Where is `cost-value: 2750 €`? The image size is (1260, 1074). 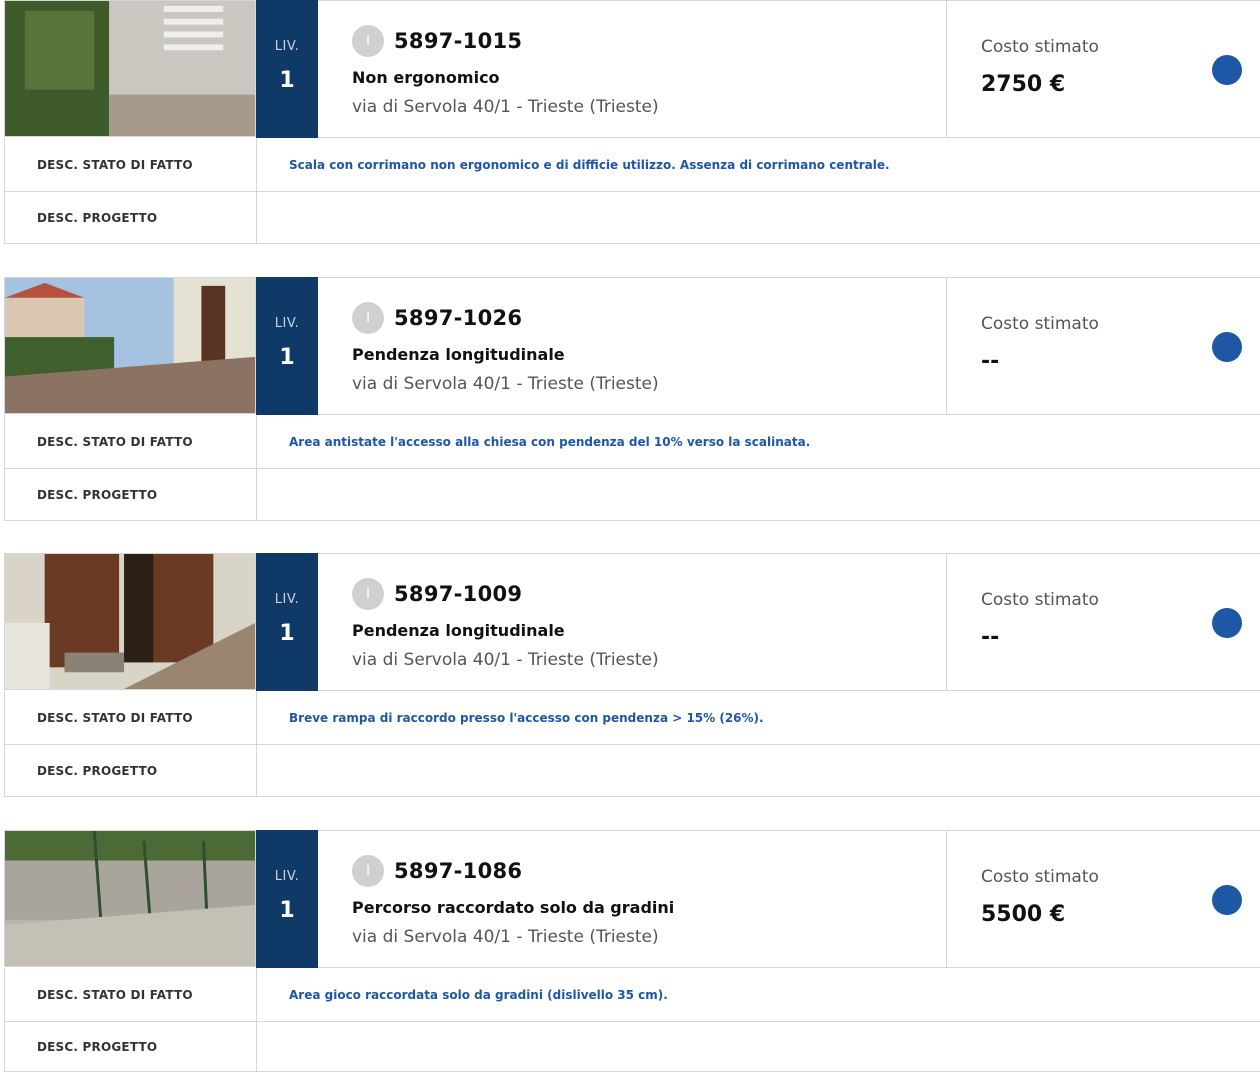 cost-value: 2750 € is located at coordinates (1023, 84).